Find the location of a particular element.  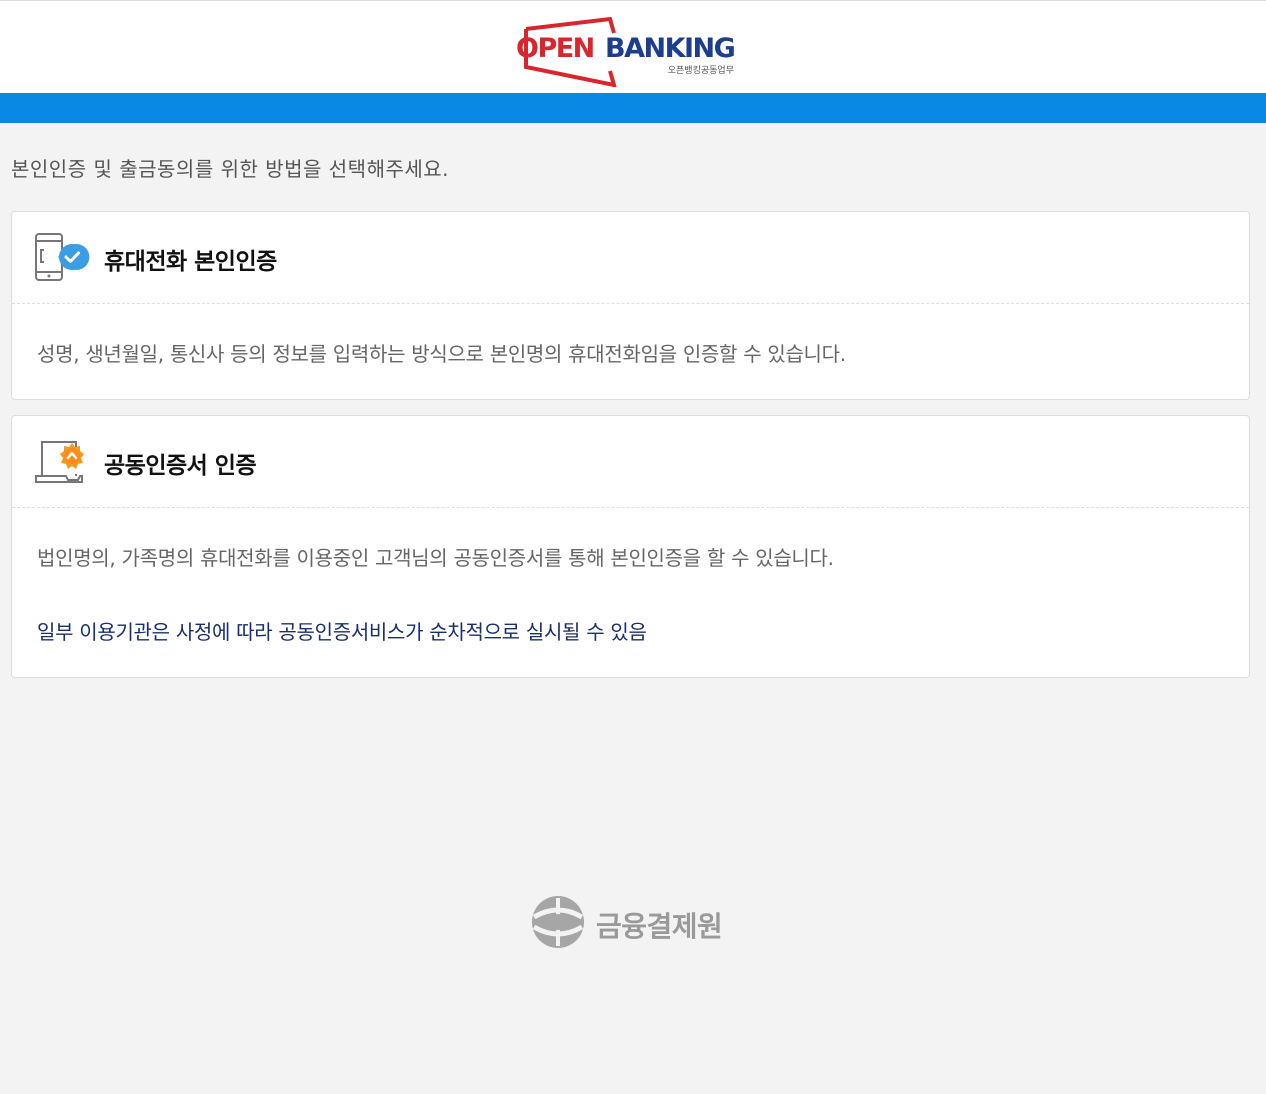

certificate-auth-note: 일부 이용기관은 사정에 따라 공동인증서비스가 순차적으로 실시될 수 있음 is located at coordinates (342, 632).